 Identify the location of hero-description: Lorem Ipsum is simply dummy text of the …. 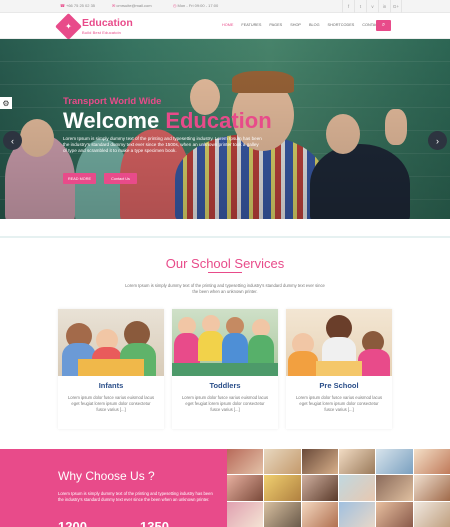
(162, 144).